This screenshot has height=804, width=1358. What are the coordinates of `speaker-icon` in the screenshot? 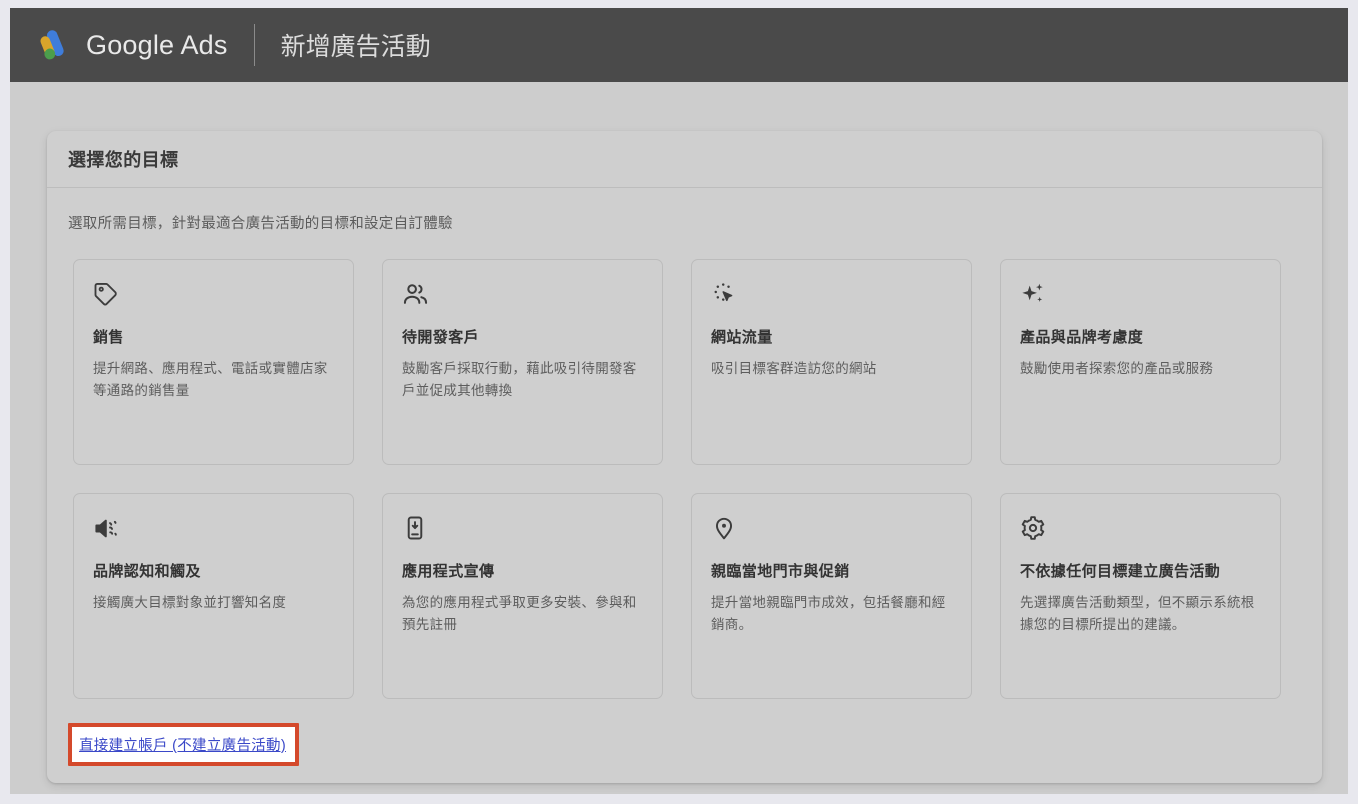 It's located at (213, 532).